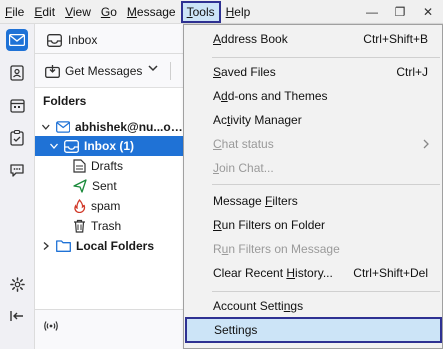 The height and width of the screenshot is (349, 443). I want to click on shortcut-address-book: Ctrl+Shift+B, so click(395, 39).